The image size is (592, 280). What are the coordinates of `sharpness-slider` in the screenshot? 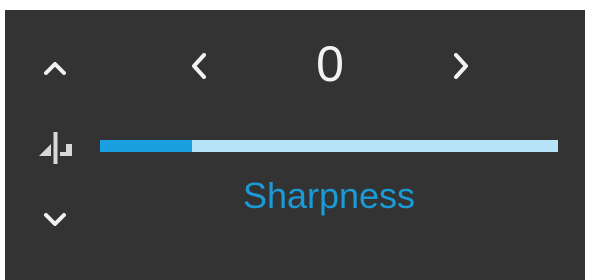 It's located at (329, 146).